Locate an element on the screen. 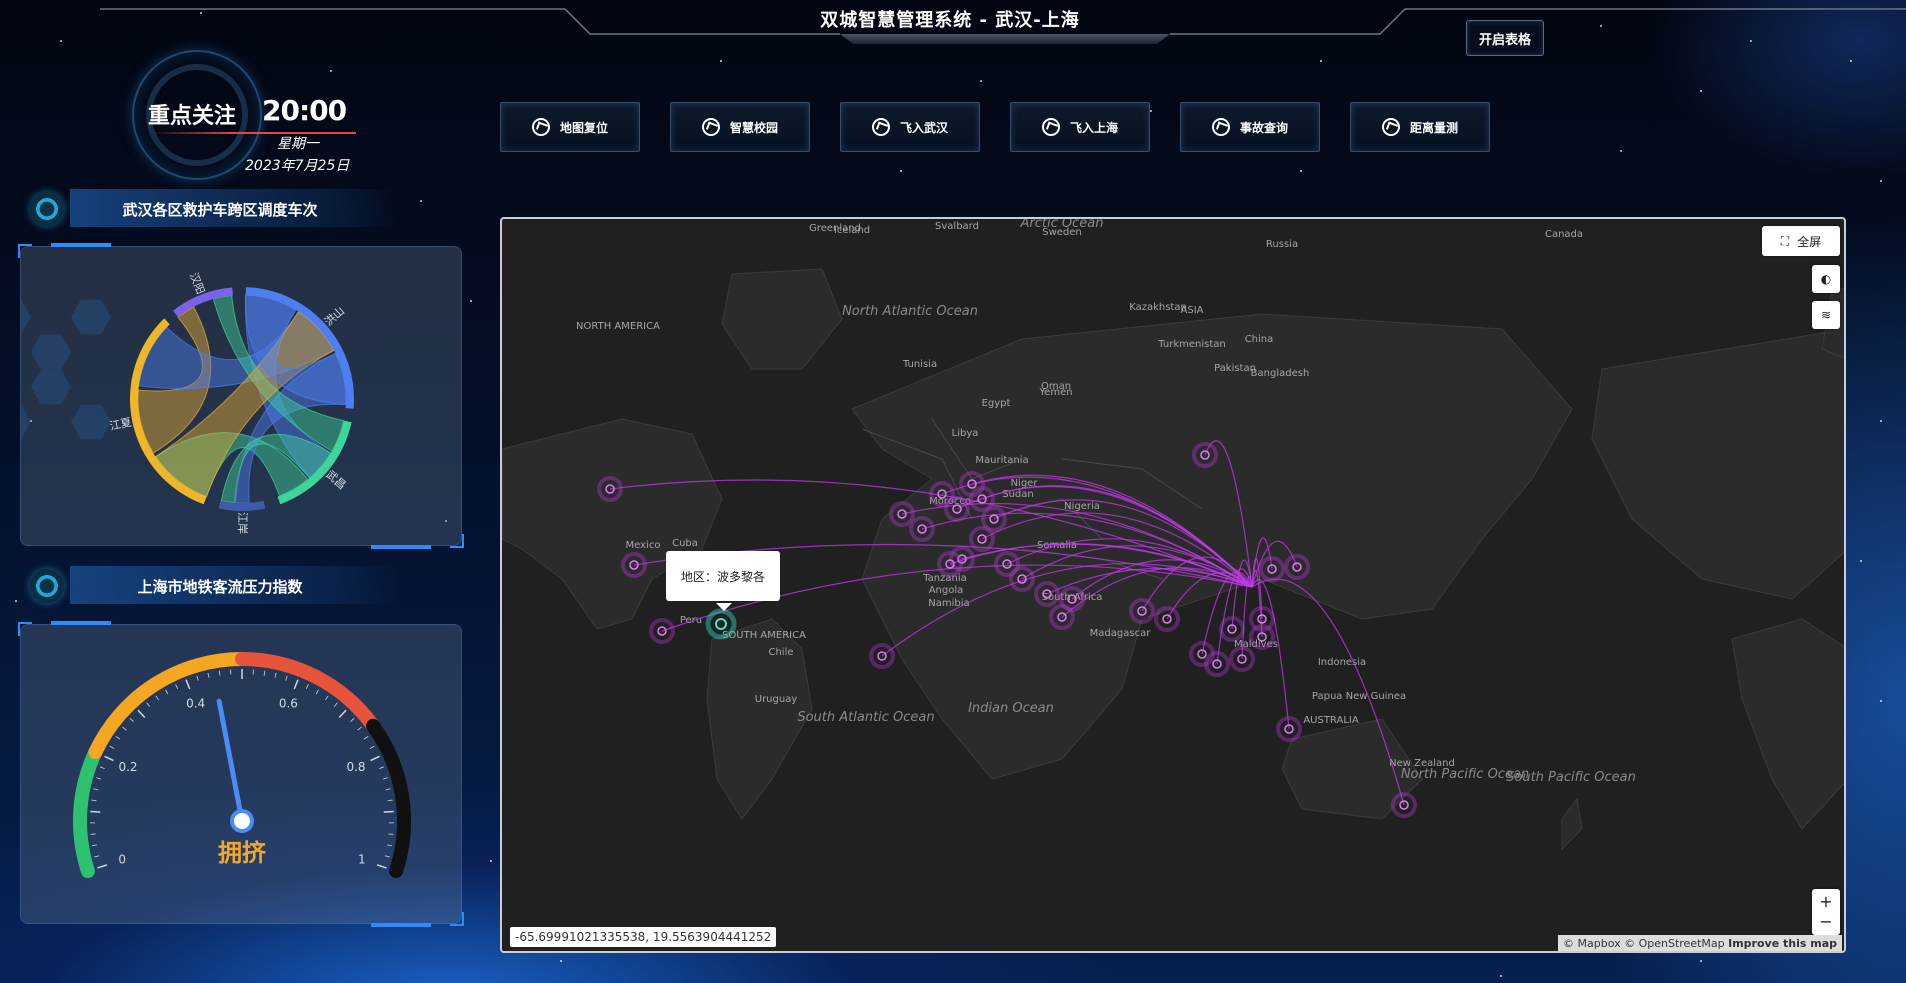 The image size is (1906, 983). map-place-label: NORTH AMERICA is located at coordinates (618, 326).